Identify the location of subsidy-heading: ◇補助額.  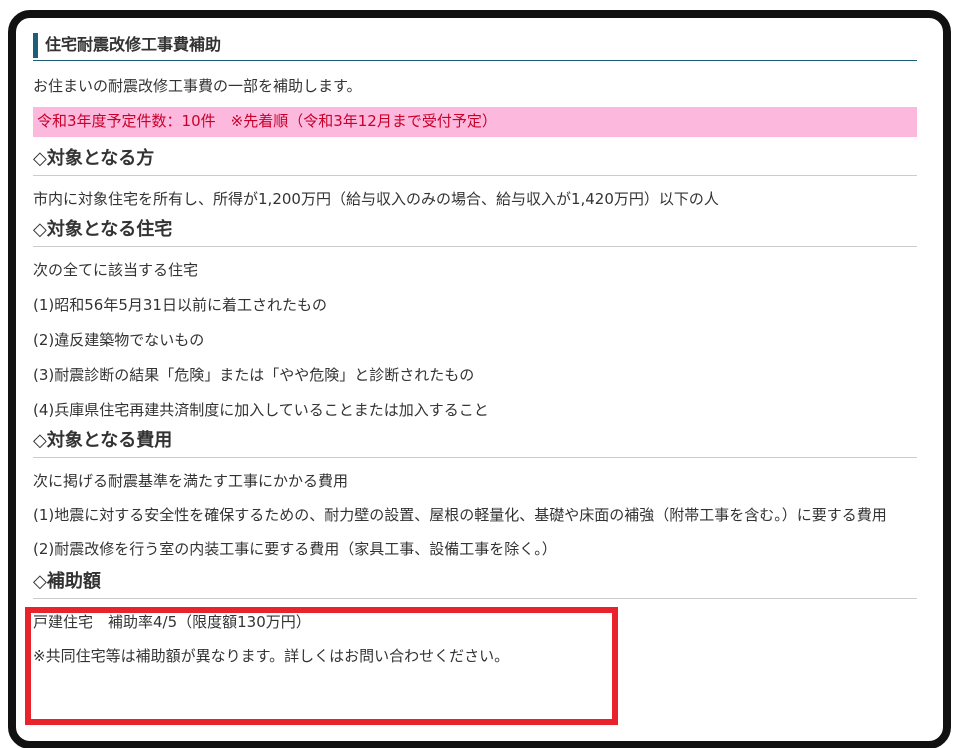
(475, 584).